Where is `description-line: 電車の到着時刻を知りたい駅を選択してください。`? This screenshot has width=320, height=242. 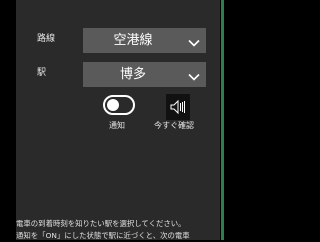 description-line: 電車の到着時刻を知りたい駅を選択してください。 is located at coordinates (101, 223).